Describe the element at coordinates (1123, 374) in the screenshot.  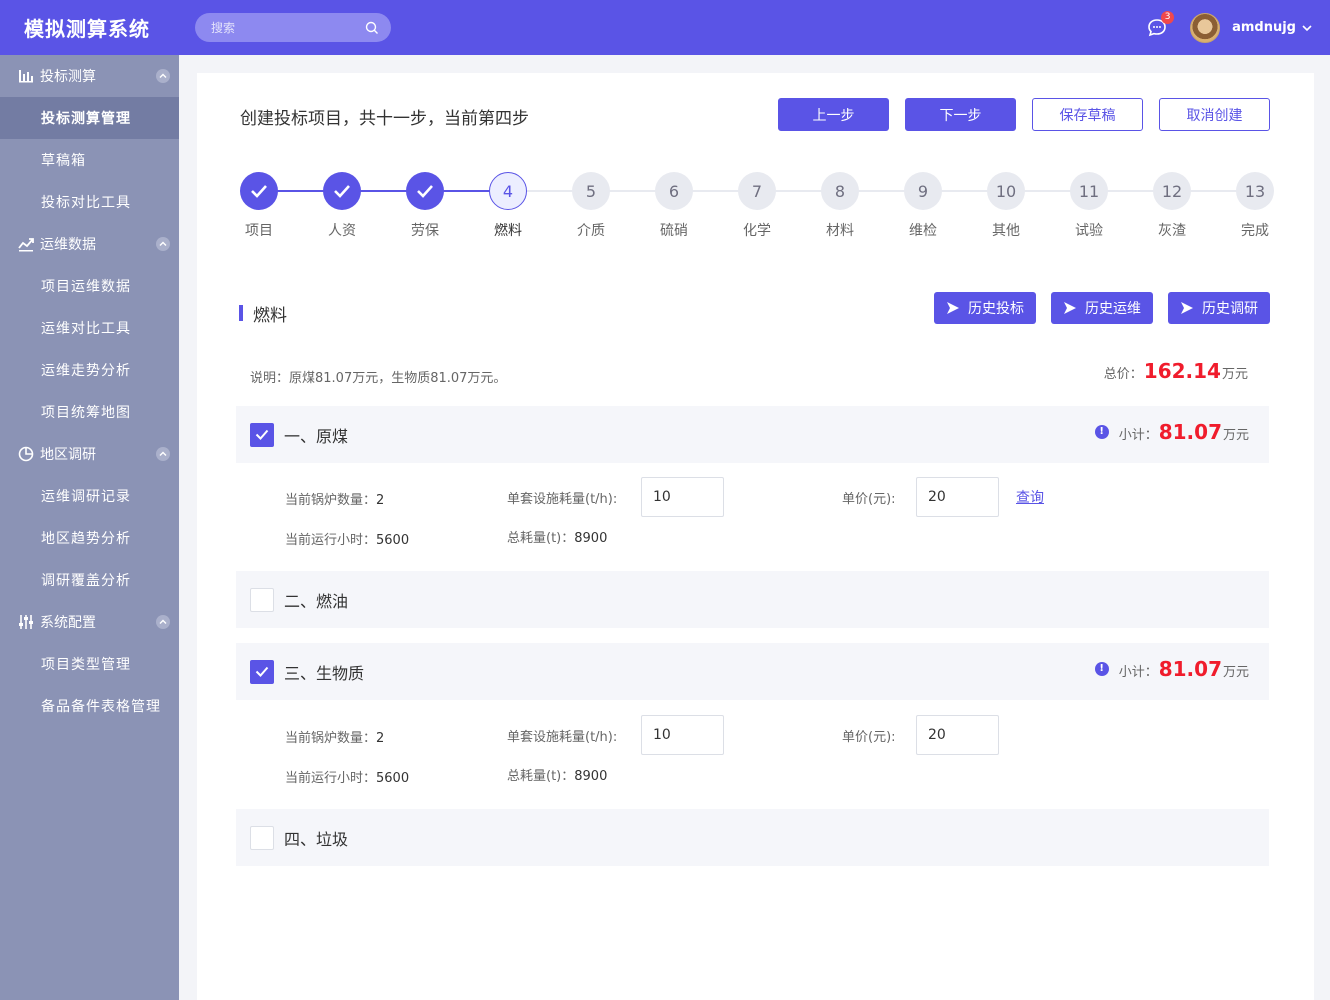
I see `total-label: 总价：` at that location.